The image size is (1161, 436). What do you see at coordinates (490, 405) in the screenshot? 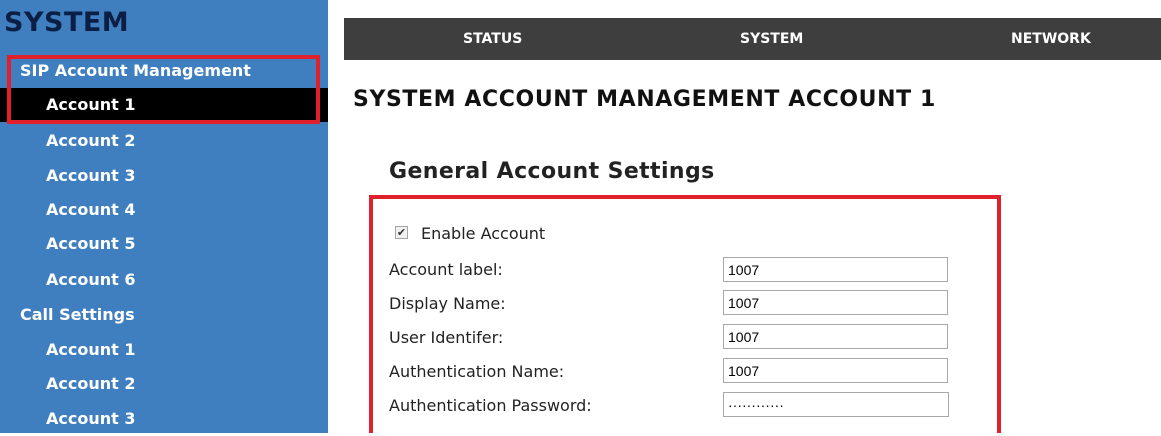
I see `authentication-password-label: Authentication Password:` at bounding box center [490, 405].